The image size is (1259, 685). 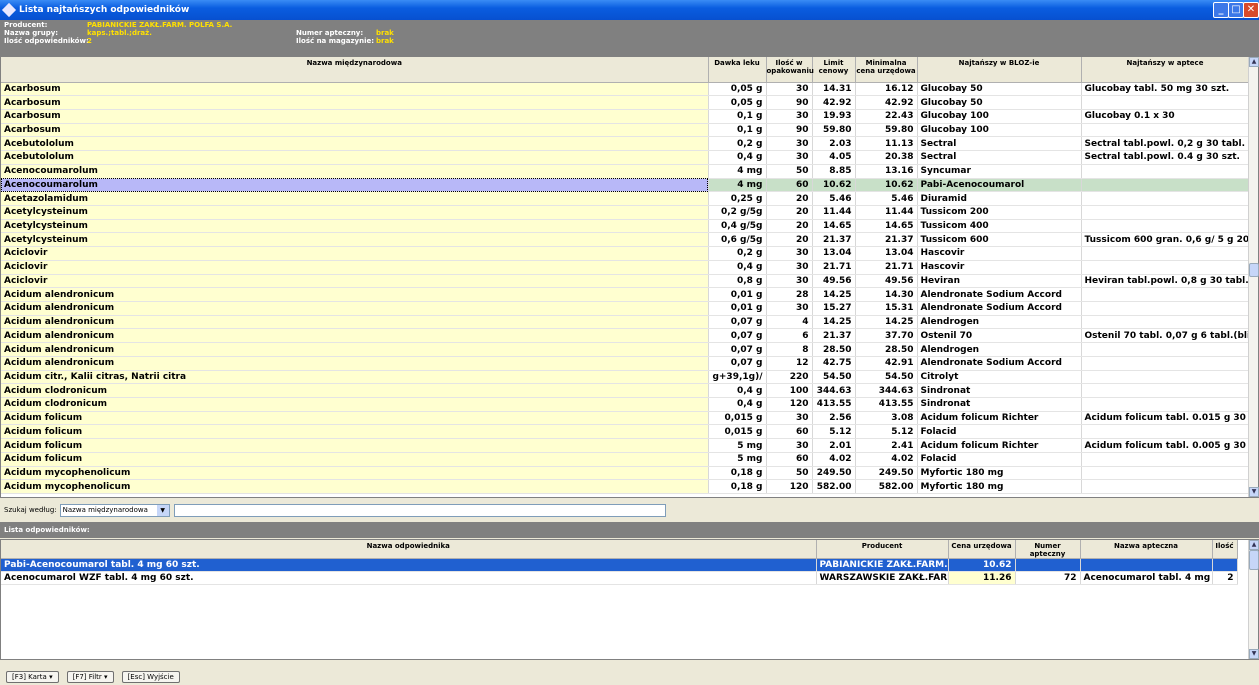 I want to click on search-field-select: Nazwa międzynarodowa ▼, so click(x=114, y=510).